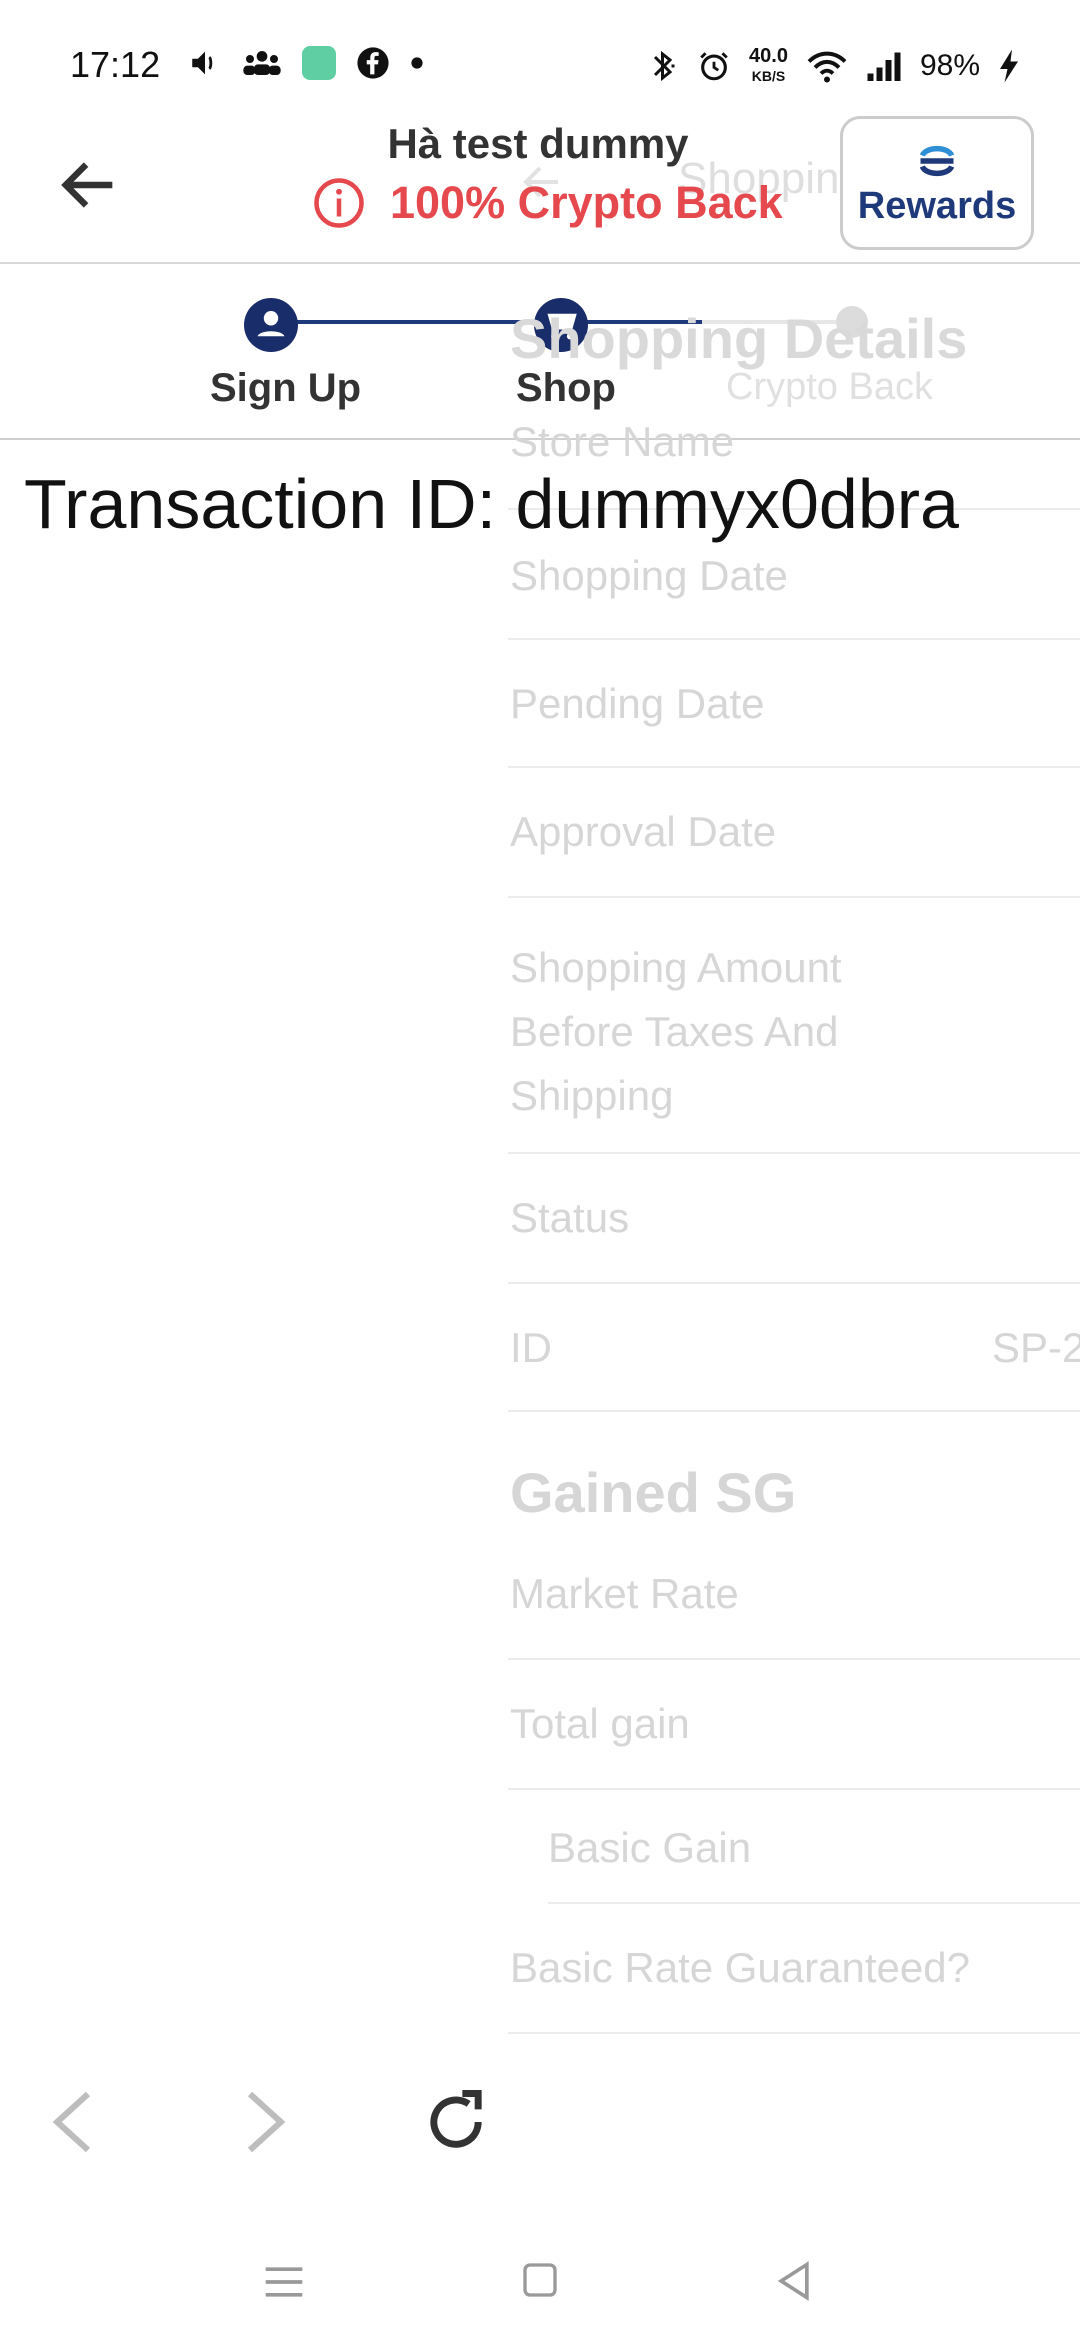 This screenshot has width=1080, height=2340. I want to click on charging-icon, so click(1009, 66).